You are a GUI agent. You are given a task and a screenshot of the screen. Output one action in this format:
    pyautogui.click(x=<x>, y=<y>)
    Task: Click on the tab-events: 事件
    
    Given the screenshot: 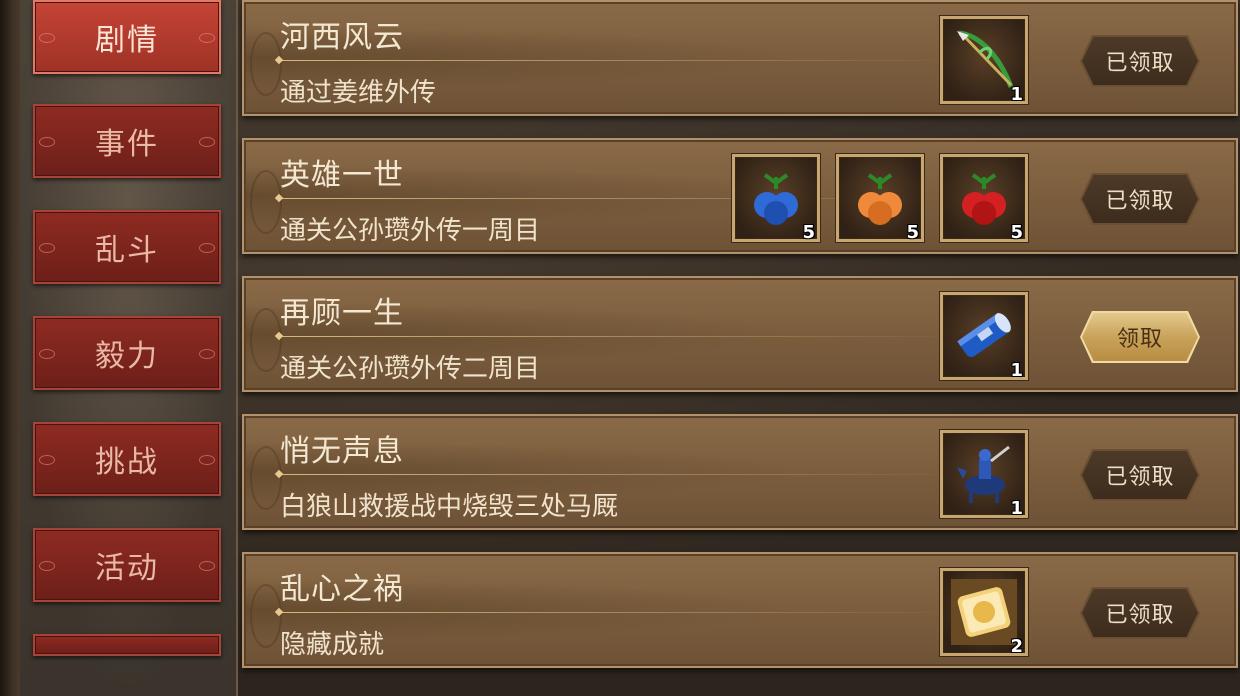 What is the action you would take?
    pyautogui.click(x=127, y=141)
    